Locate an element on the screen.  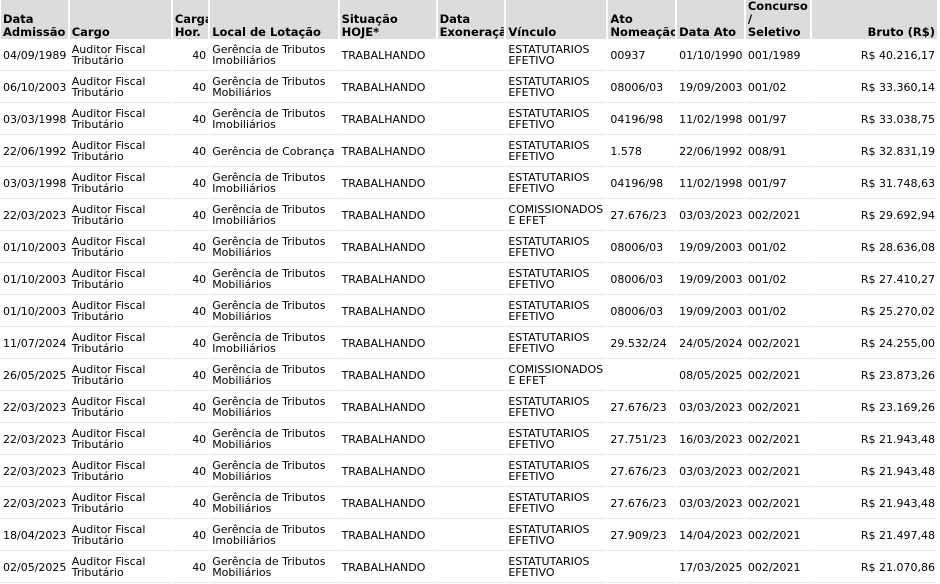
cell-data-ato: 01/10/1990 is located at coordinates (710, 55).